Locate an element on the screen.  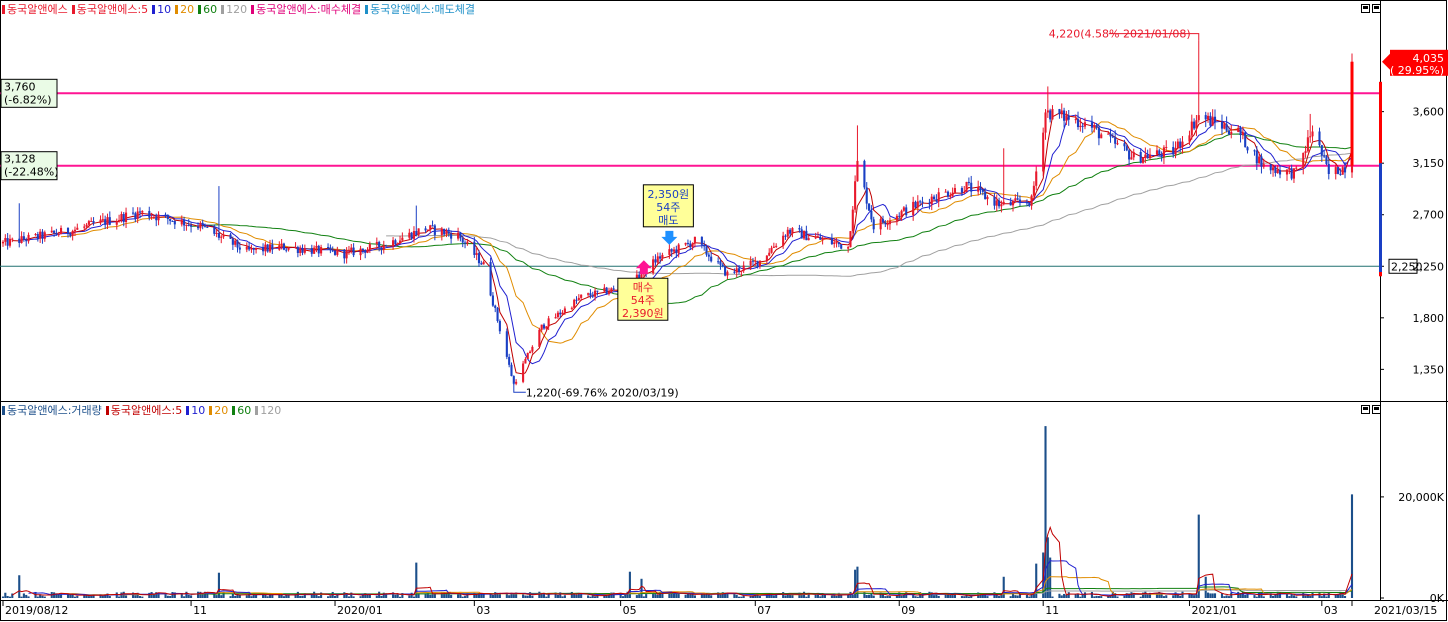
legend-label: 60 is located at coordinates (244, 410).